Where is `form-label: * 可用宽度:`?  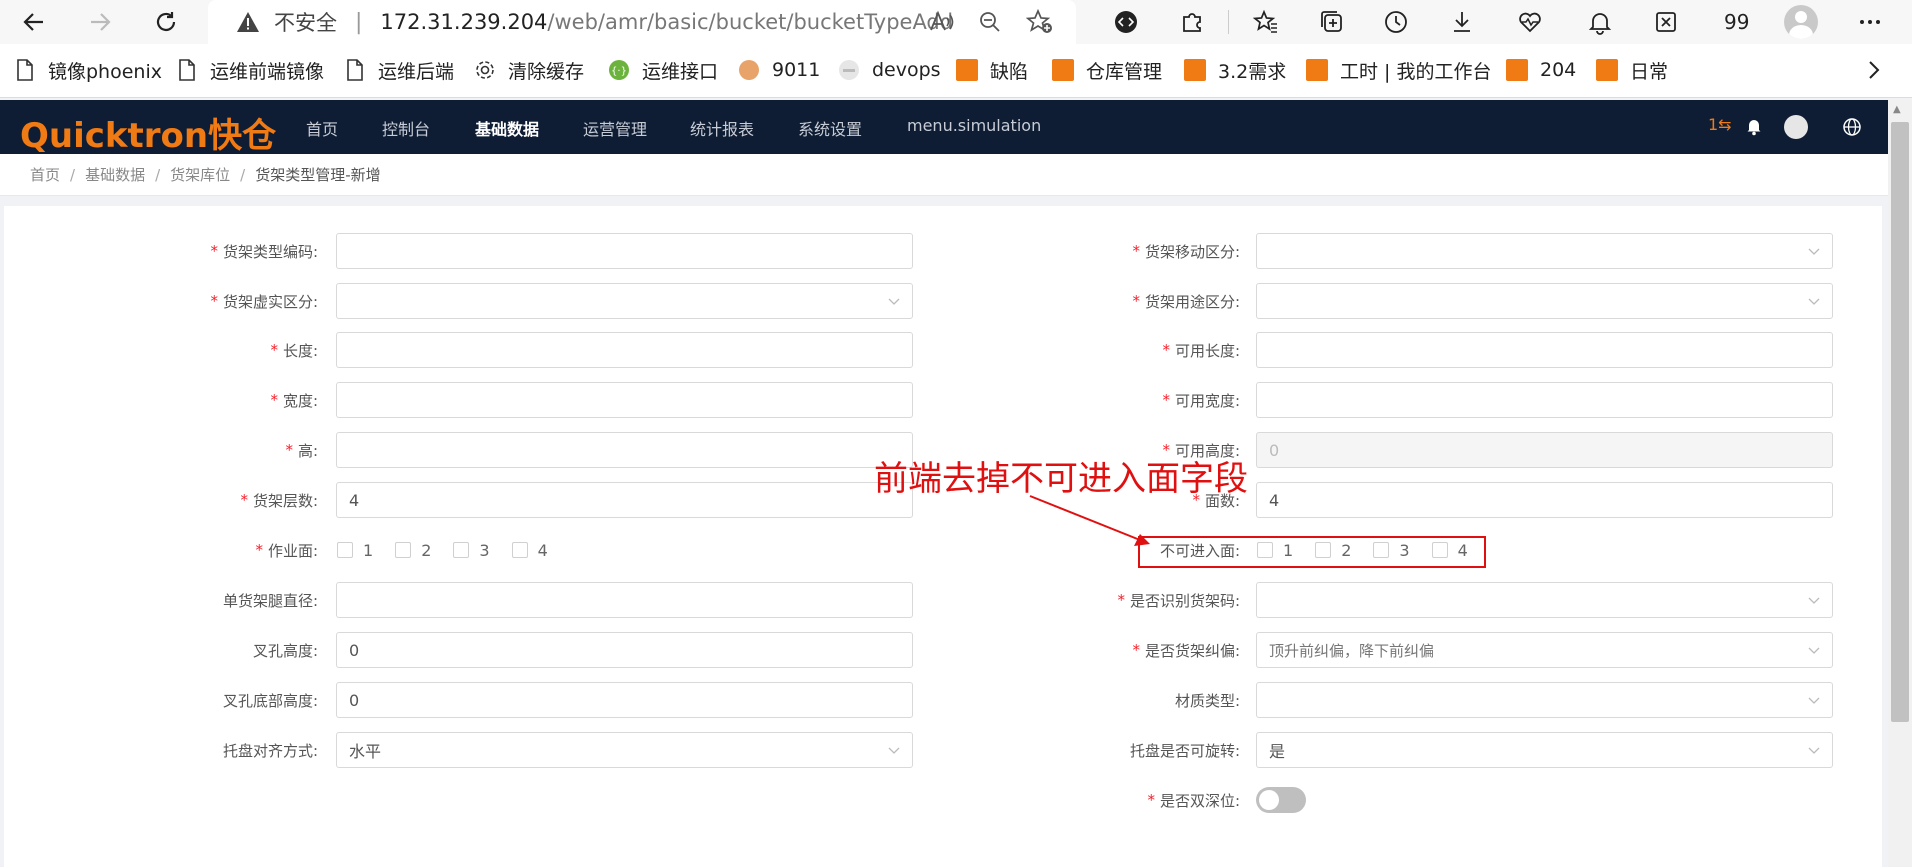
form-label: * 可用宽度: is located at coordinates (1201, 400).